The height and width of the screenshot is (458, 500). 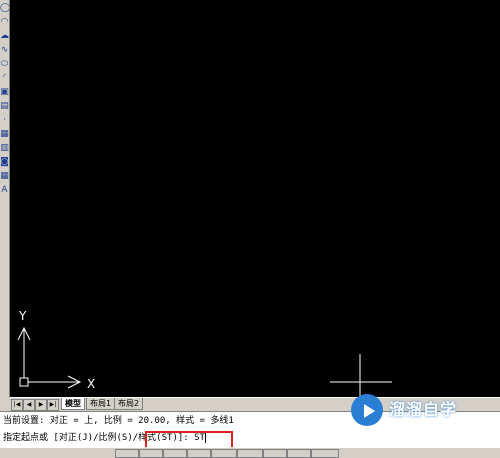 I want to click on gradient-tool-icon: ▥, so click(x=4, y=148).